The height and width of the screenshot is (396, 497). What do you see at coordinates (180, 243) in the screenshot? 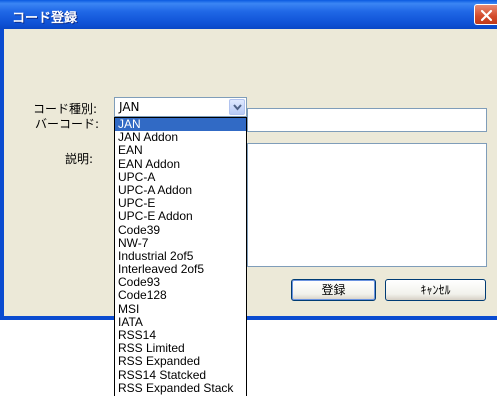
I see `dropdown-option: NW-7` at bounding box center [180, 243].